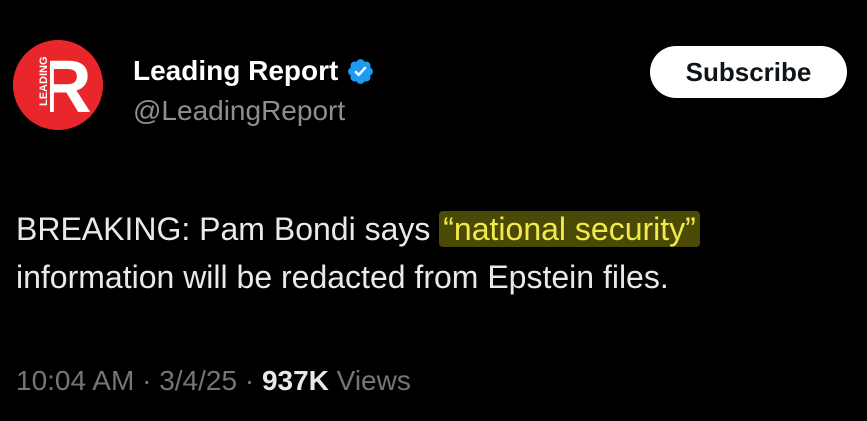 Image resolution: width=867 pixels, height=421 pixels. I want to click on avatar-side-text: LEADING, so click(44, 82).